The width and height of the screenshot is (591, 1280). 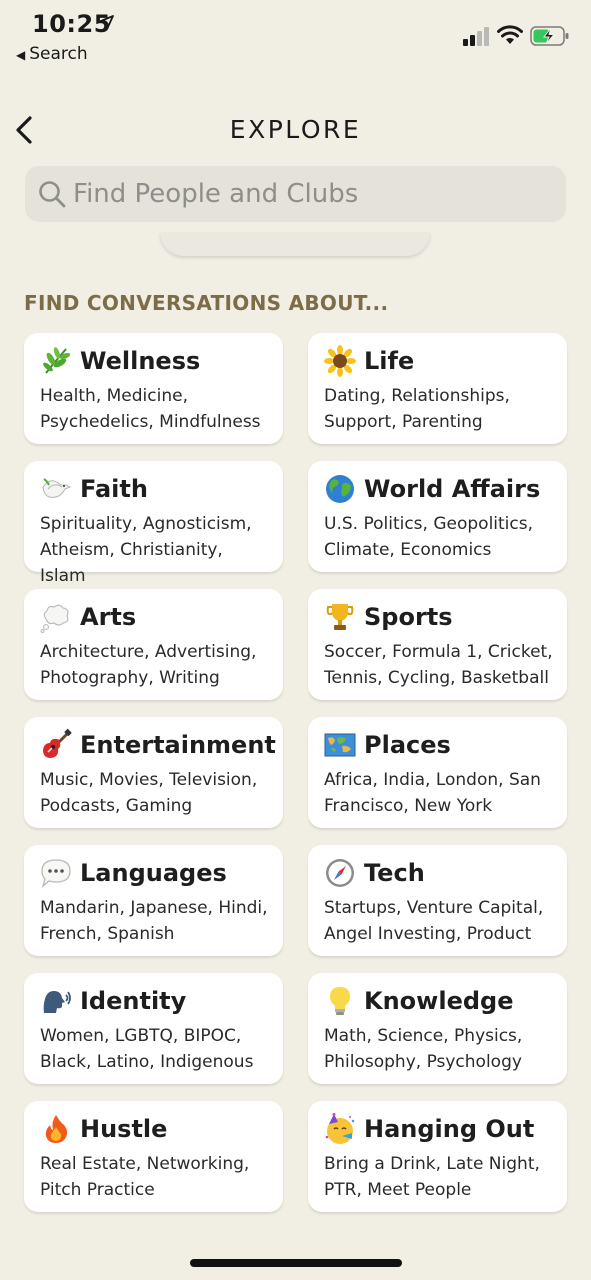 I want to click on topic-title: Identity, so click(x=133, y=1001).